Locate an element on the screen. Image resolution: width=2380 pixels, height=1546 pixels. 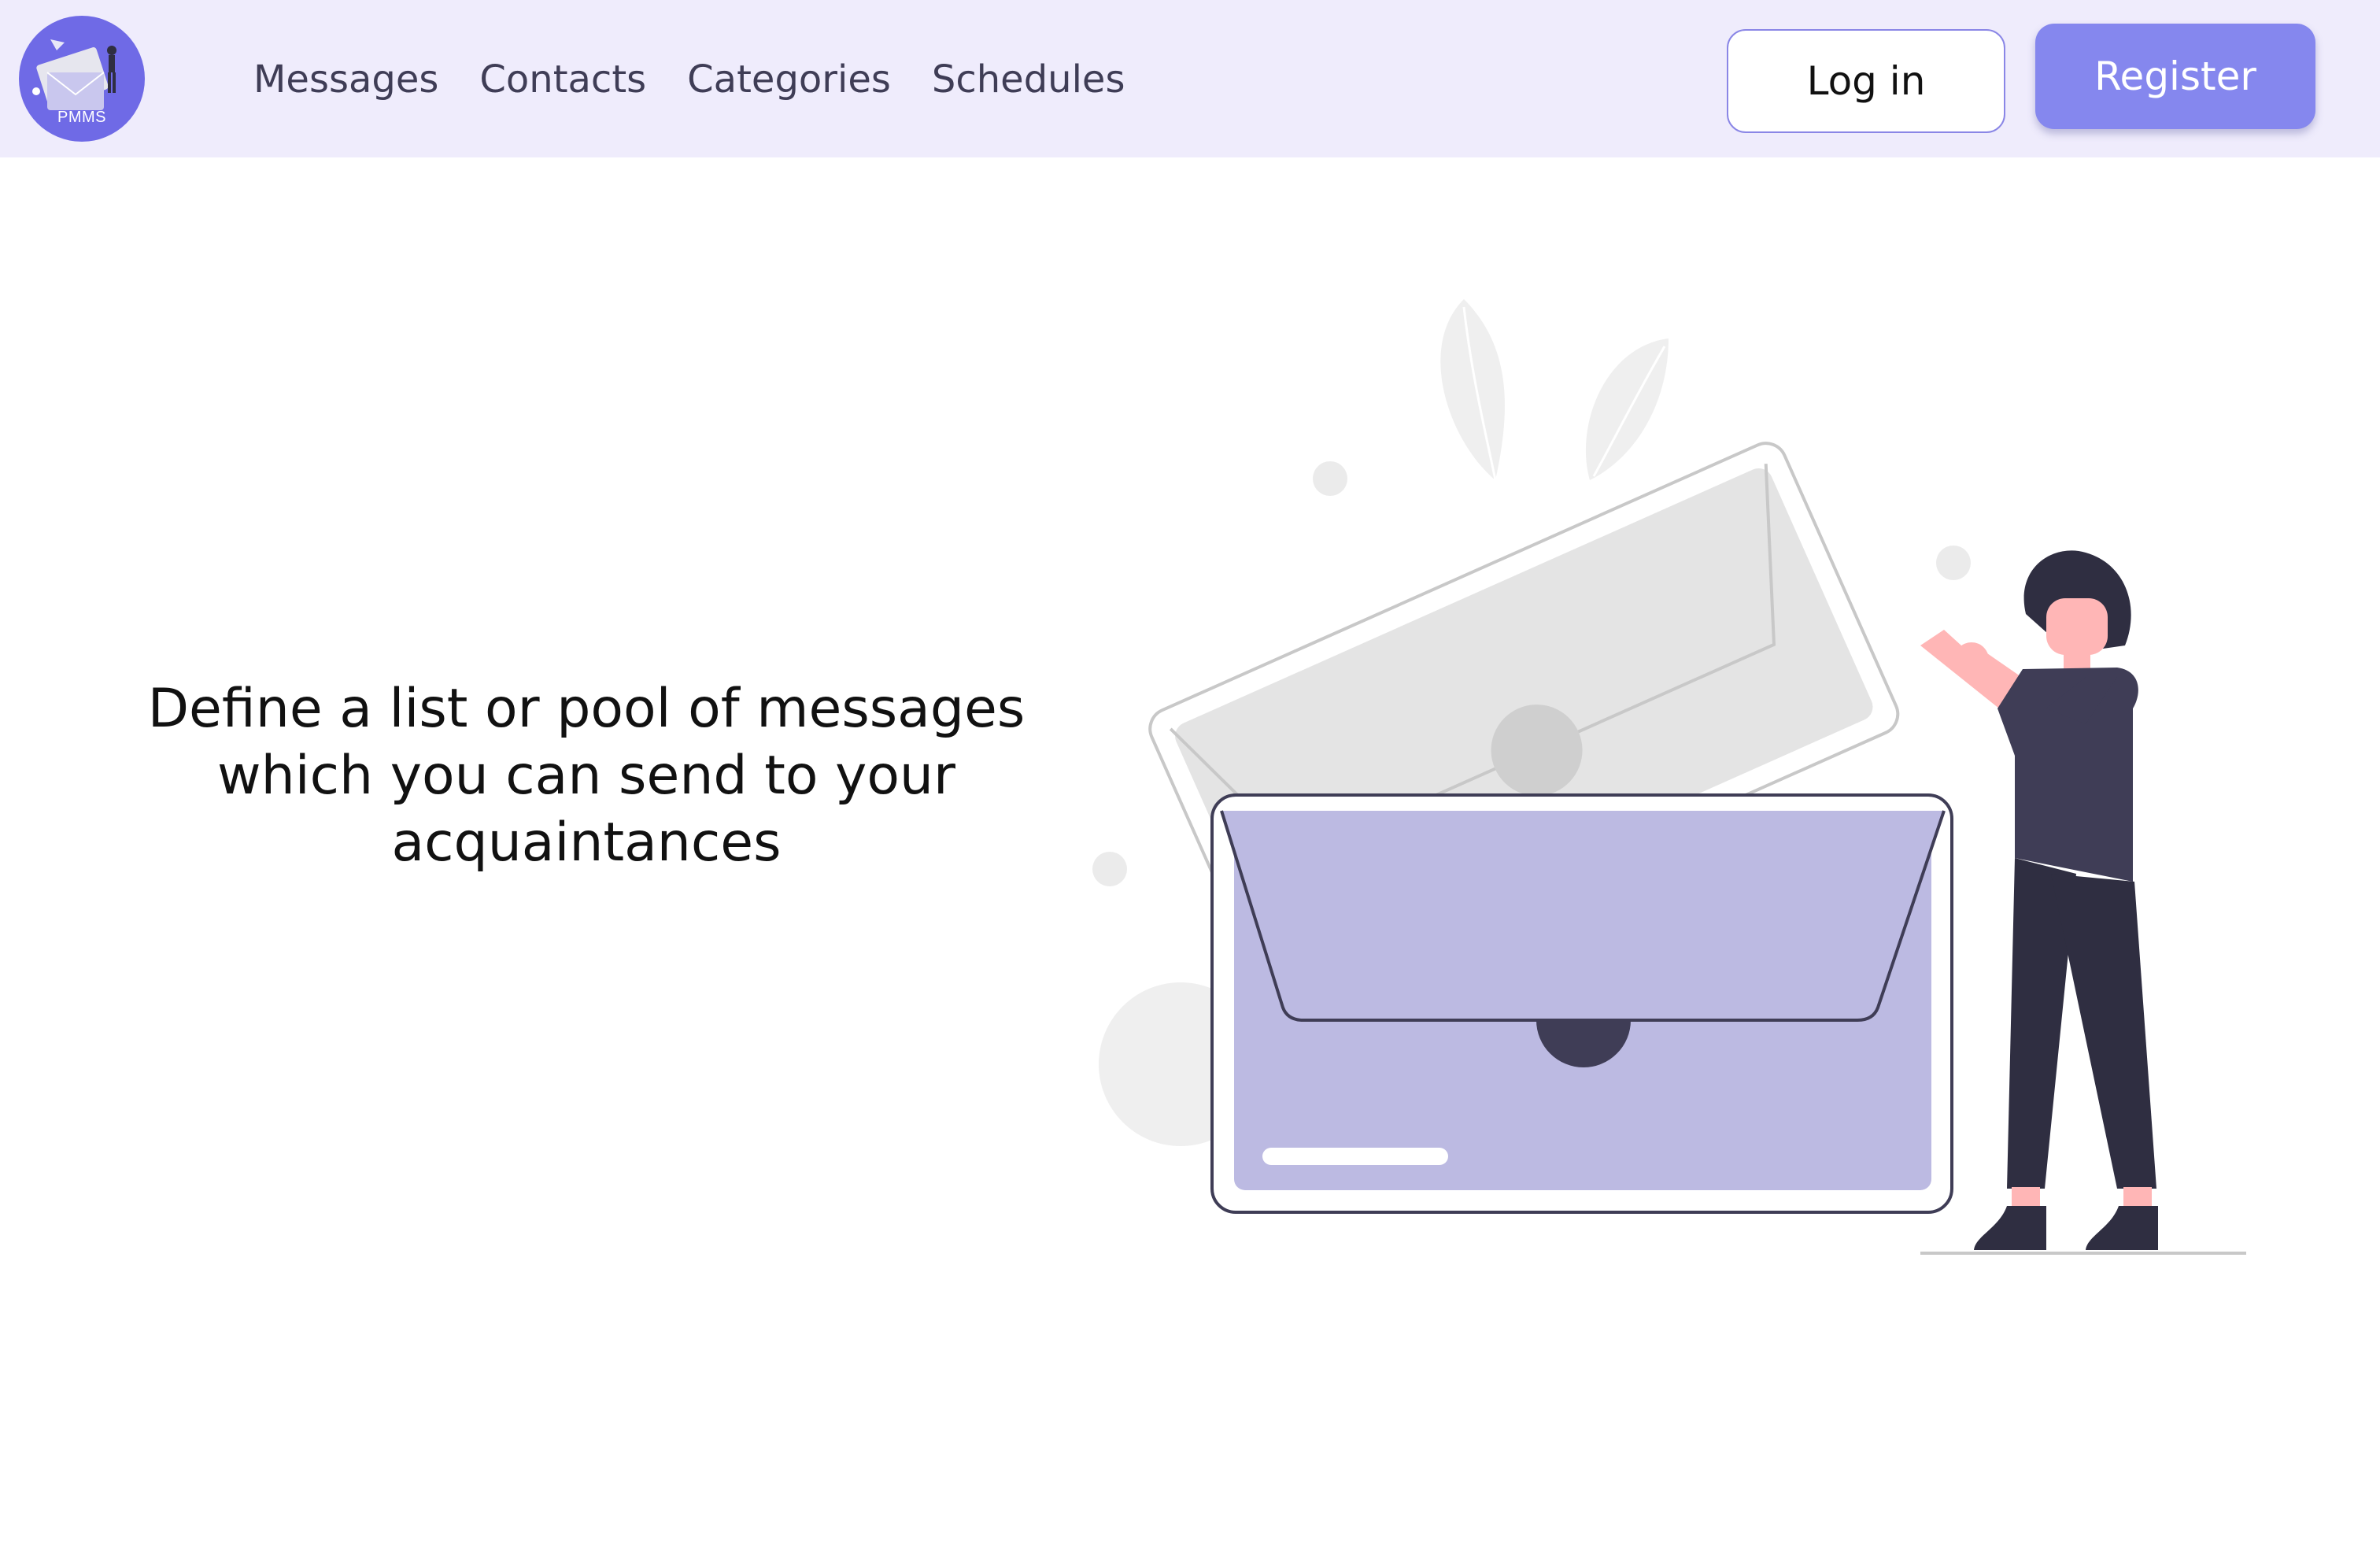
register-button: Register is located at coordinates (2175, 76).